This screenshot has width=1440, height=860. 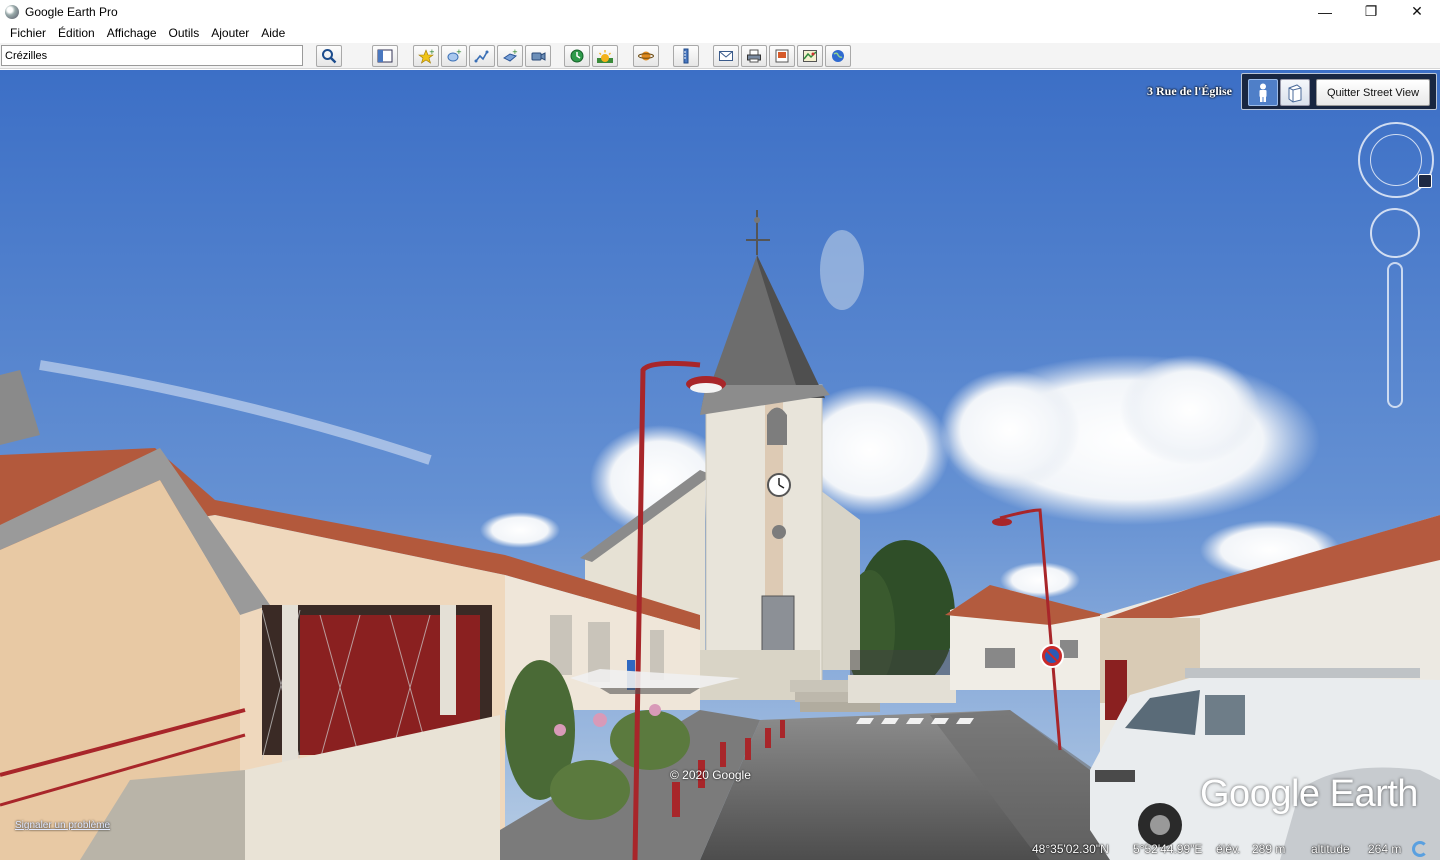 I want to click on add-path-icon, so click(x=481, y=56).